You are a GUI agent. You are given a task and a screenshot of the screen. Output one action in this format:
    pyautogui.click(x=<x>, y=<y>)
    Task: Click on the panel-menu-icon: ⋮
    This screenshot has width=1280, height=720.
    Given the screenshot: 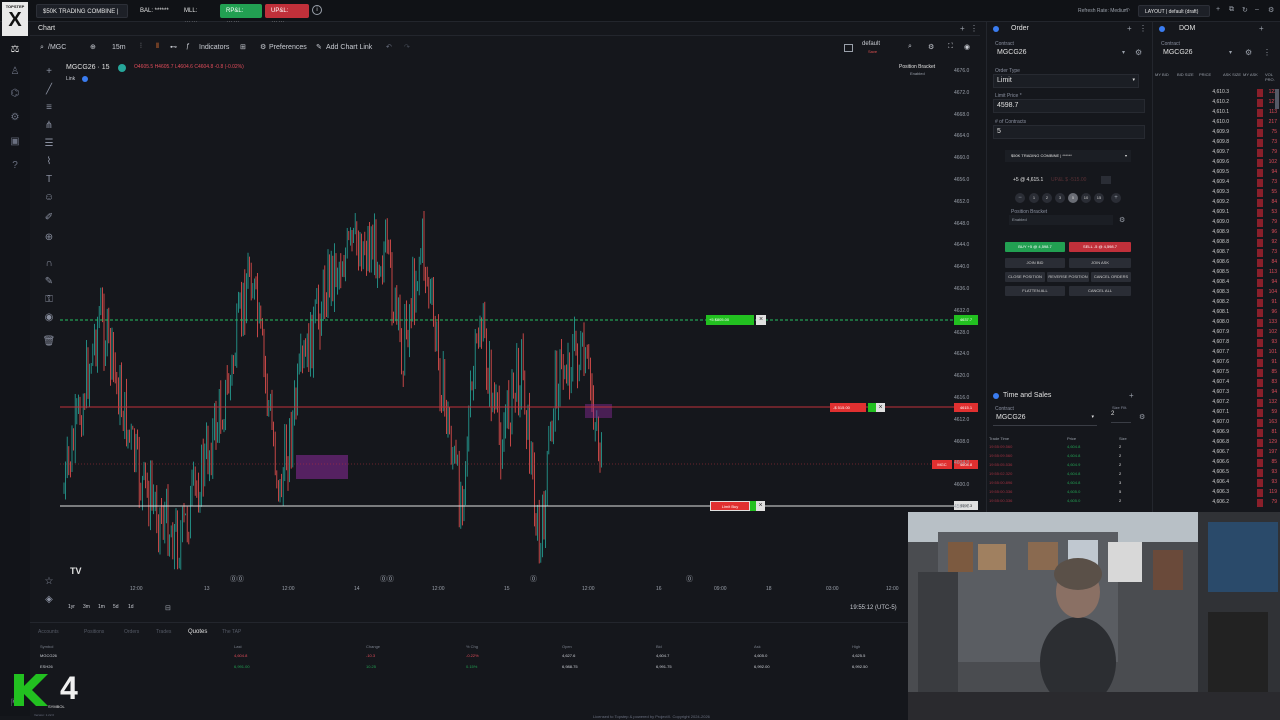 What is the action you would take?
    pyautogui.click(x=1143, y=28)
    